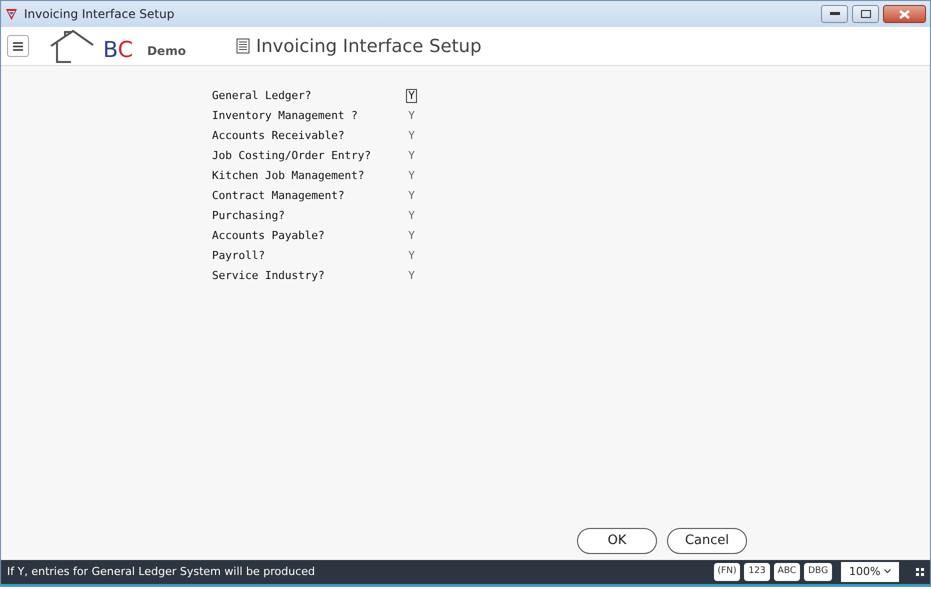  Describe the element at coordinates (269, 236) in the screenshot. I see `field-label: Accounts Payable?` at that location.